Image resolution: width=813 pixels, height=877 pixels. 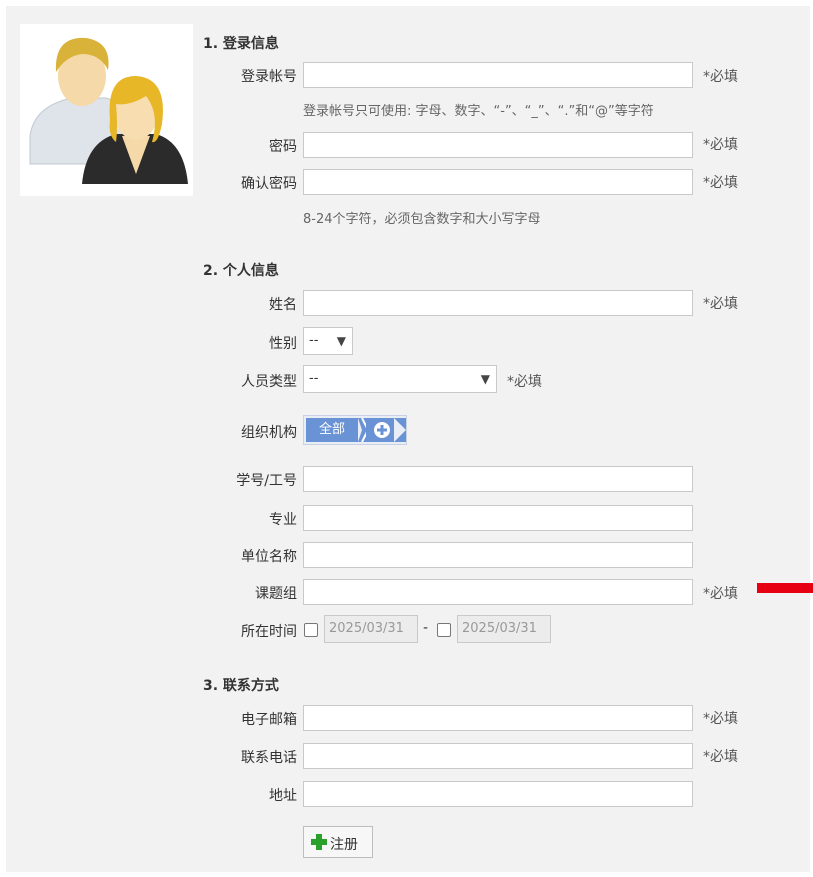 What do you see at coordinates (498, 479) in the screenshot?
I see `student-id-input` at bounding box center [498, 479].